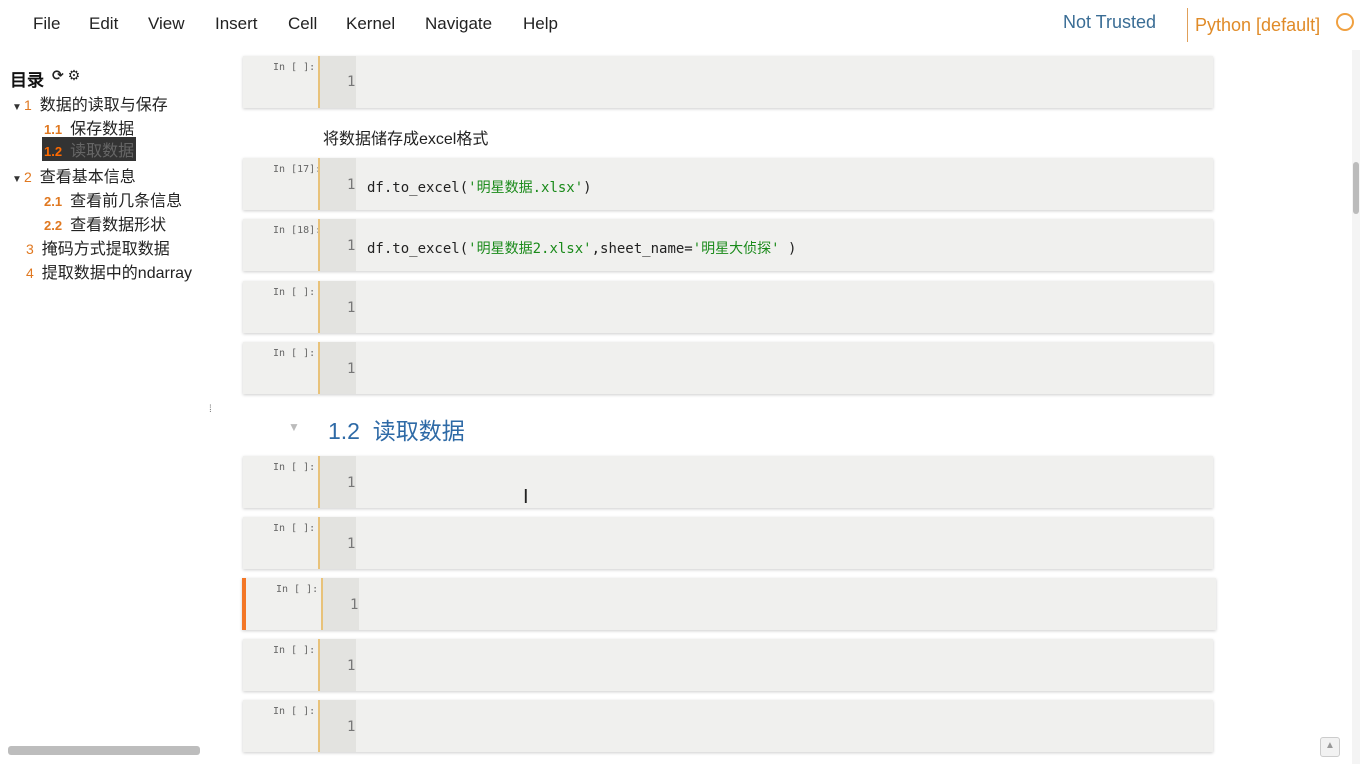  What do you see at coordinates (729, 604) in the screenshot?
I see `code-cell-selected: In [ ]: 1` at bounding box center [729, 604].